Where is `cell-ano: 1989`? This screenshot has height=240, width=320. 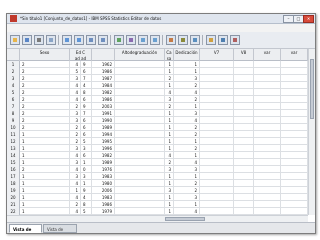 cell-ano: 1989 is located at coordinates (103, 127).